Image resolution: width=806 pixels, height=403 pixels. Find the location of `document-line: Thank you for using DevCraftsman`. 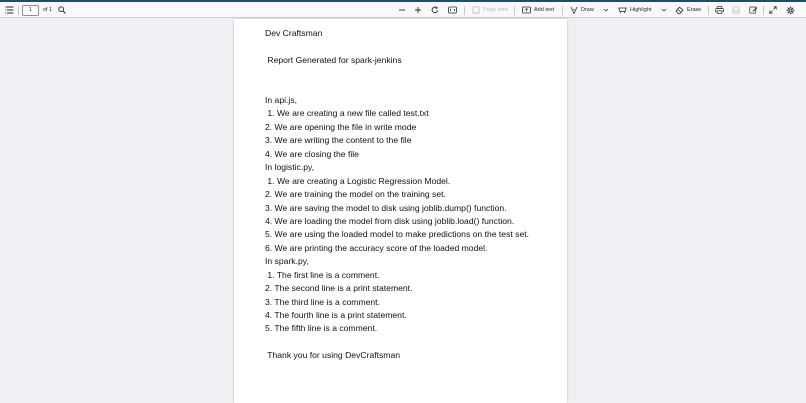

document-line: Thank you for using DevCraftsman is located at coordinates (333, 355).